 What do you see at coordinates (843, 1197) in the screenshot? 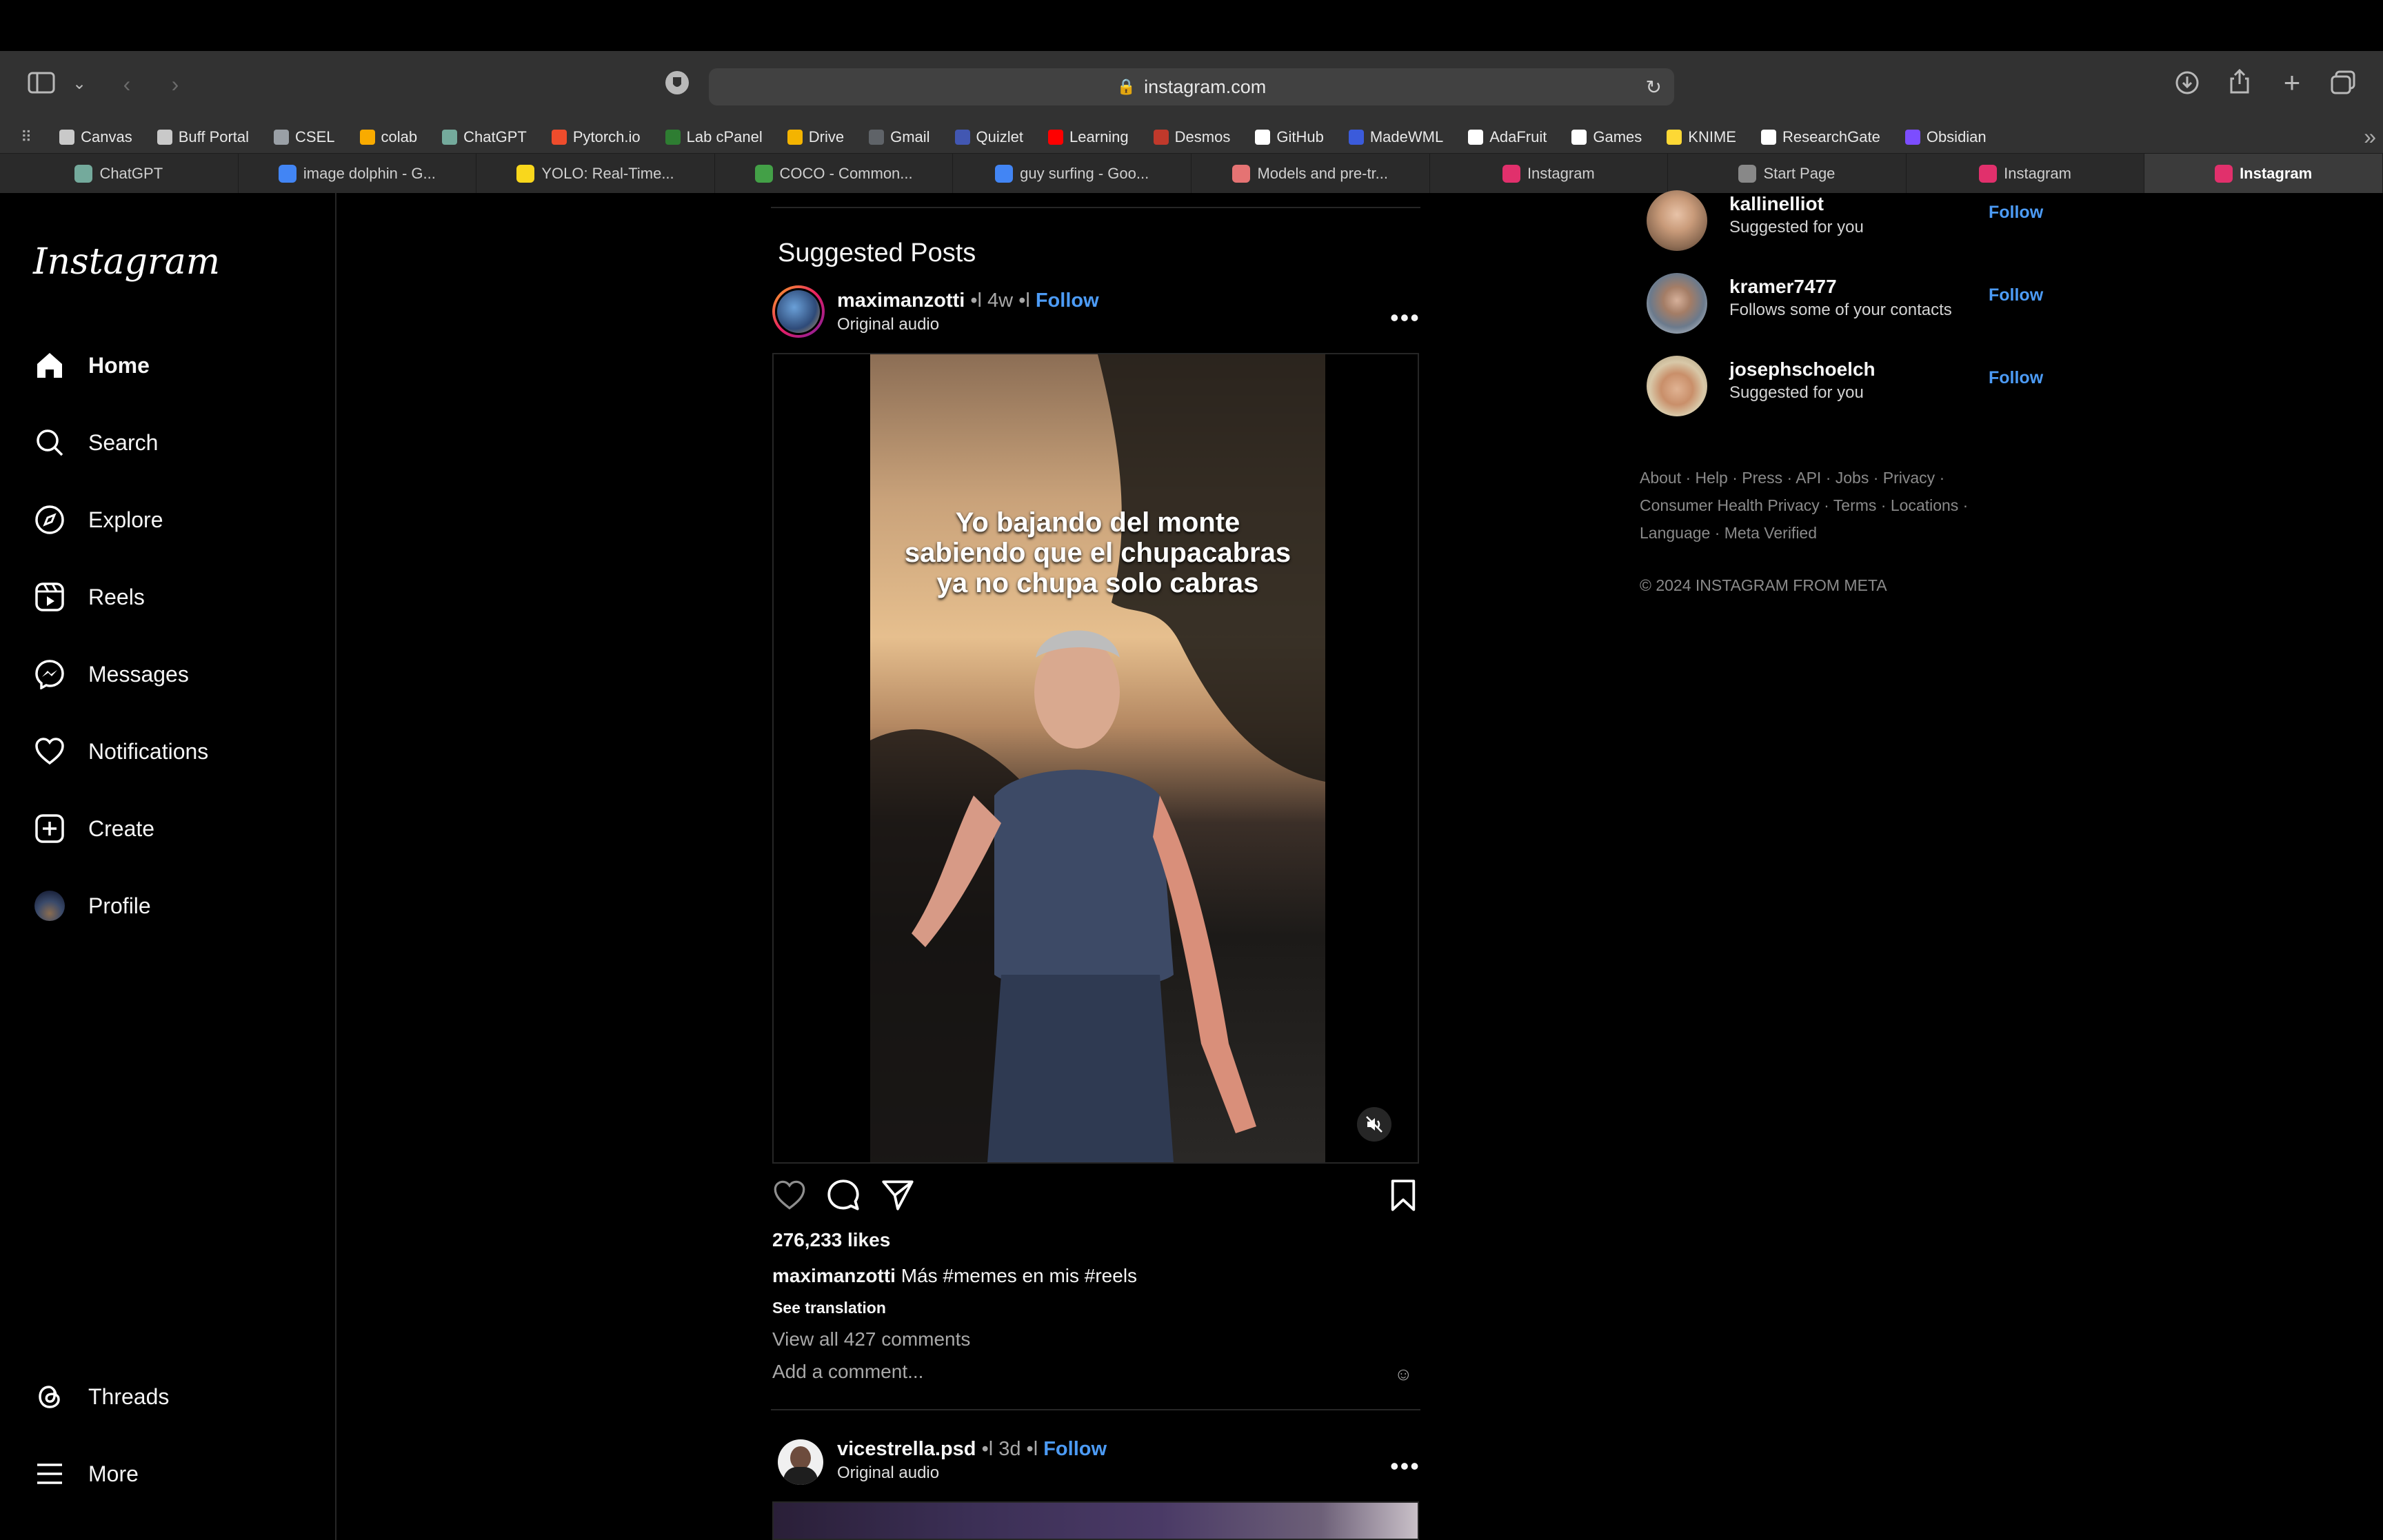
I see `comment-icon` at bounding box center [843, 1197].